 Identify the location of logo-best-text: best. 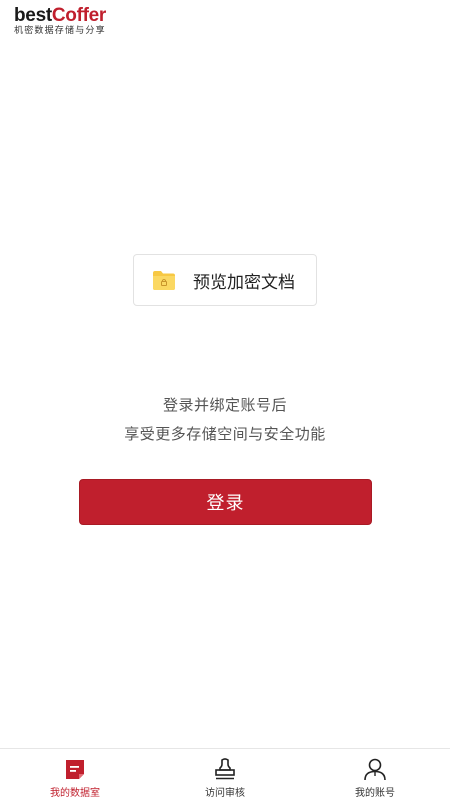
(33, 15).